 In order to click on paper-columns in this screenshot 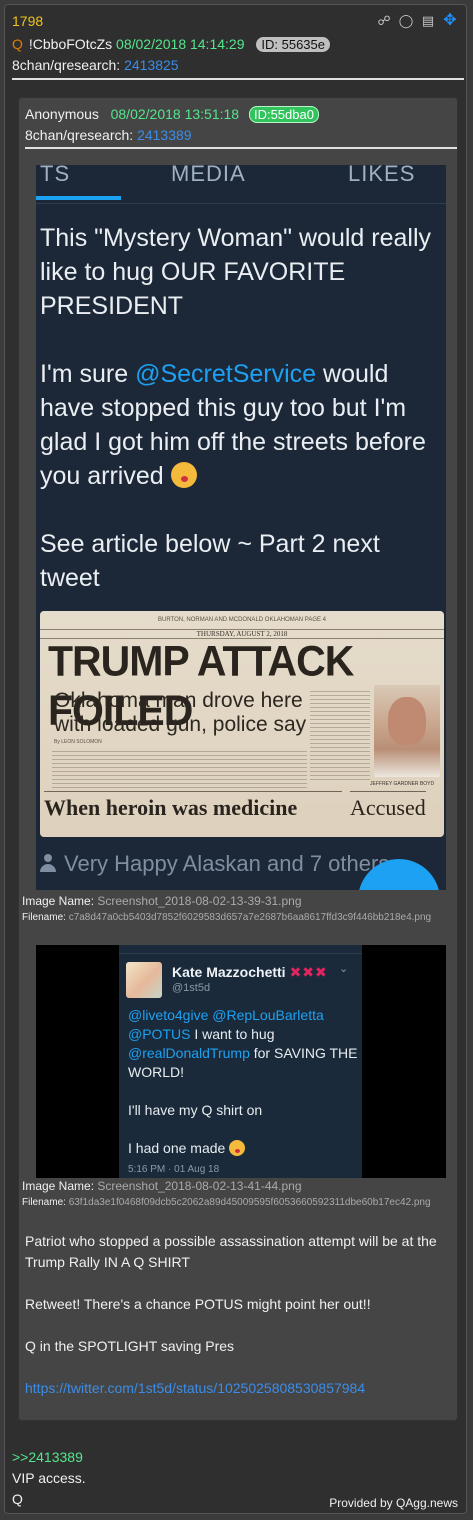, I will do `click(179, 770)`.